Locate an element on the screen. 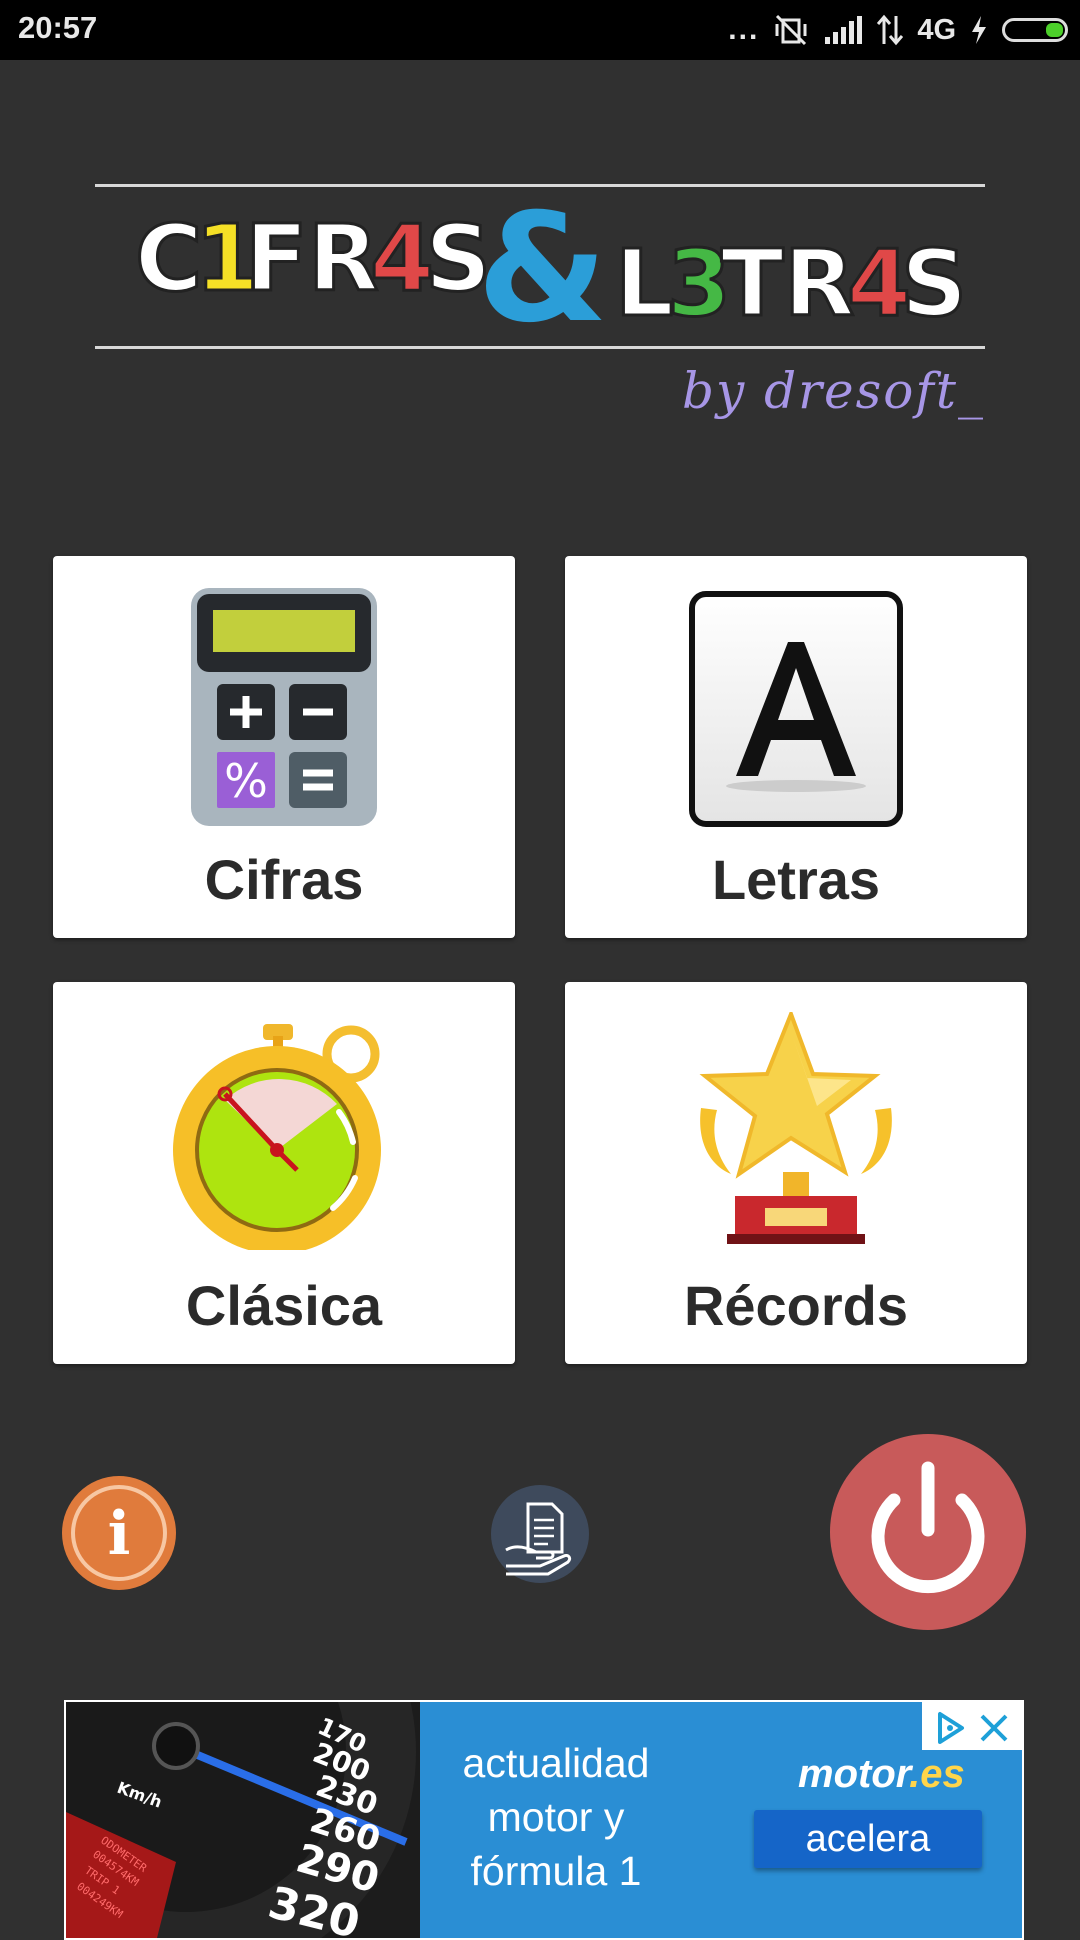 This screenshot has height=1940, width=1080. status-time: 20:57 is located at coordinates (58, 27).